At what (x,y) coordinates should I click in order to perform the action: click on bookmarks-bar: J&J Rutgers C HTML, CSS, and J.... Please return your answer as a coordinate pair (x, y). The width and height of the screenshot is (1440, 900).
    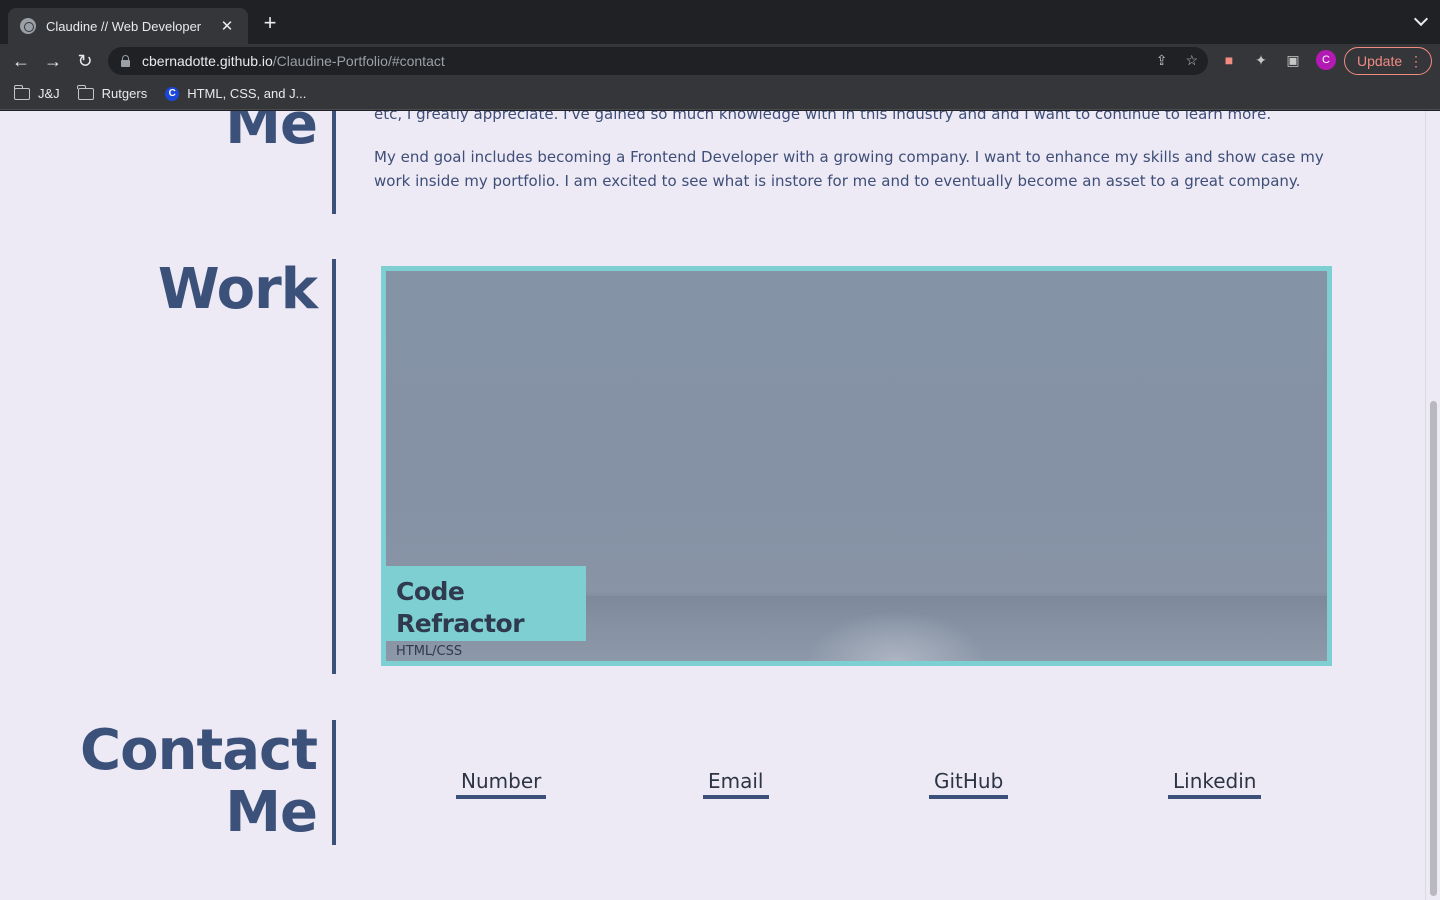
    Looking at the image, I should click on (720, 94).